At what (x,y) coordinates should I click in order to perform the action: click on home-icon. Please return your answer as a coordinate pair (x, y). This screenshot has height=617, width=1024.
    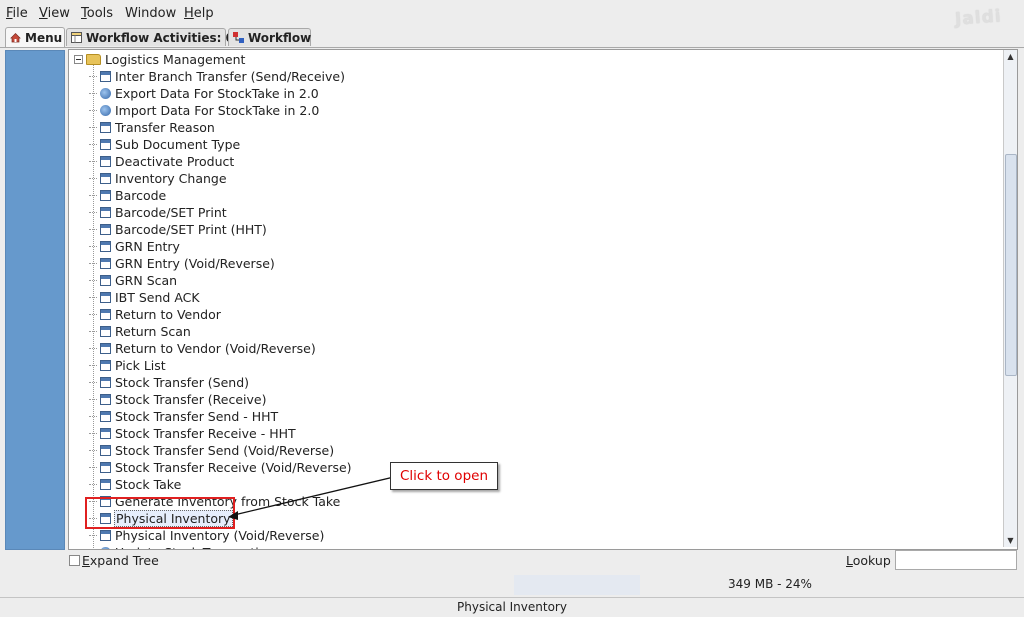
    Looking at the image, I should click on (15, 37).